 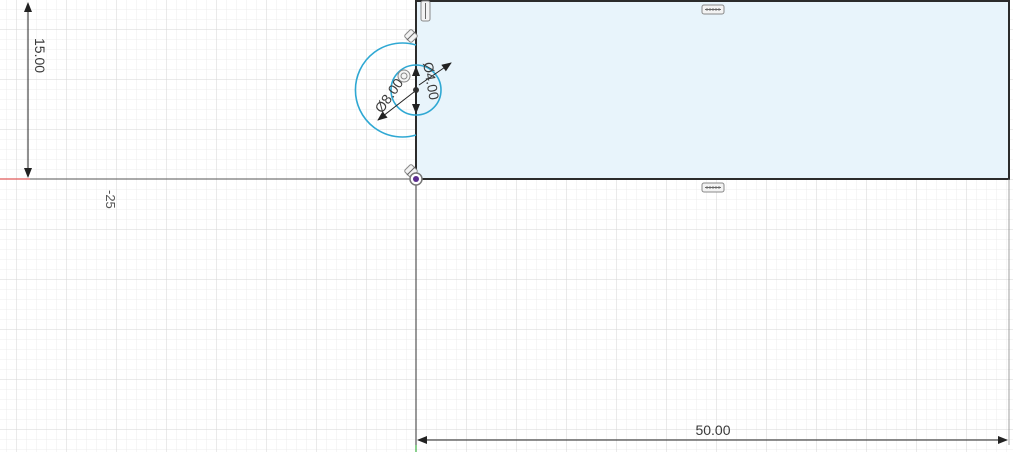 What do you see at coordinates (110, 199) in the screenshot?
I see `axis-tick-label: -25` at bounding box center [110, 199].